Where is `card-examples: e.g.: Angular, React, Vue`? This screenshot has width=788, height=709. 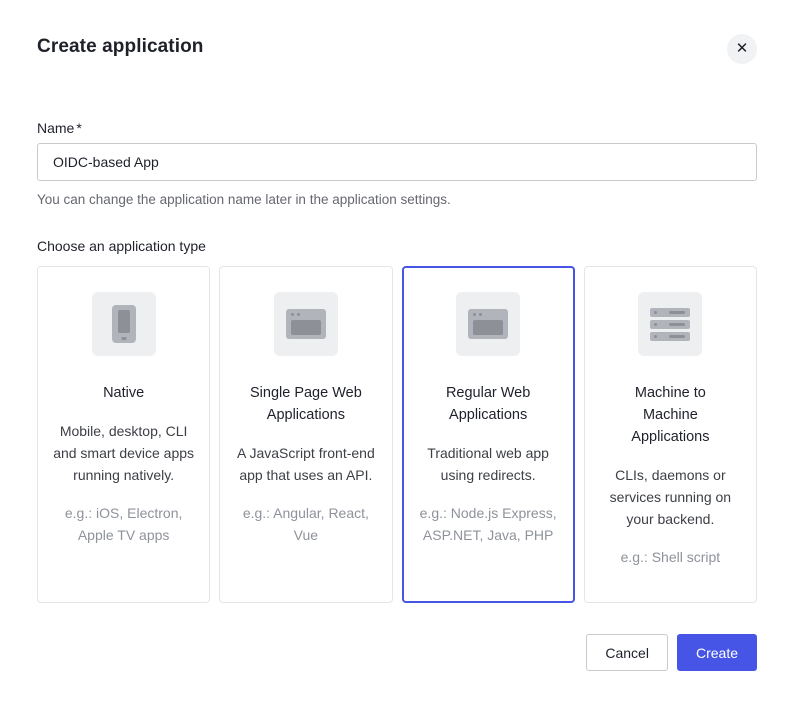
card-examples: e.g.: Angular, React, Vue is located at coordinates (305, 524).